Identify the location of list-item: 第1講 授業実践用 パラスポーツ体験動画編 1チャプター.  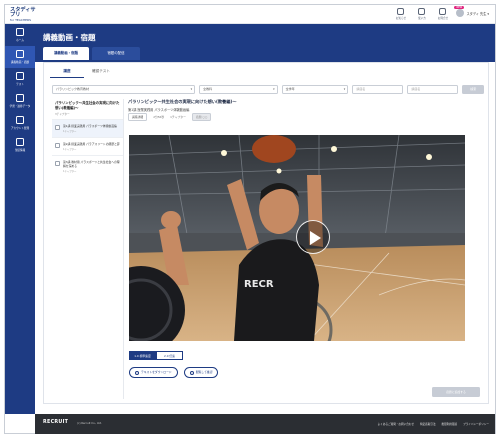
(87, 128).